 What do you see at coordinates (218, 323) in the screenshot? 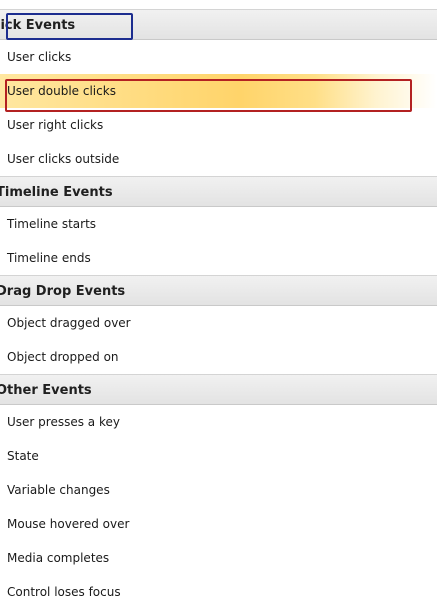
I see `event-item-object-dragged-over: Object dragged over` at bounding box center [218, 323].